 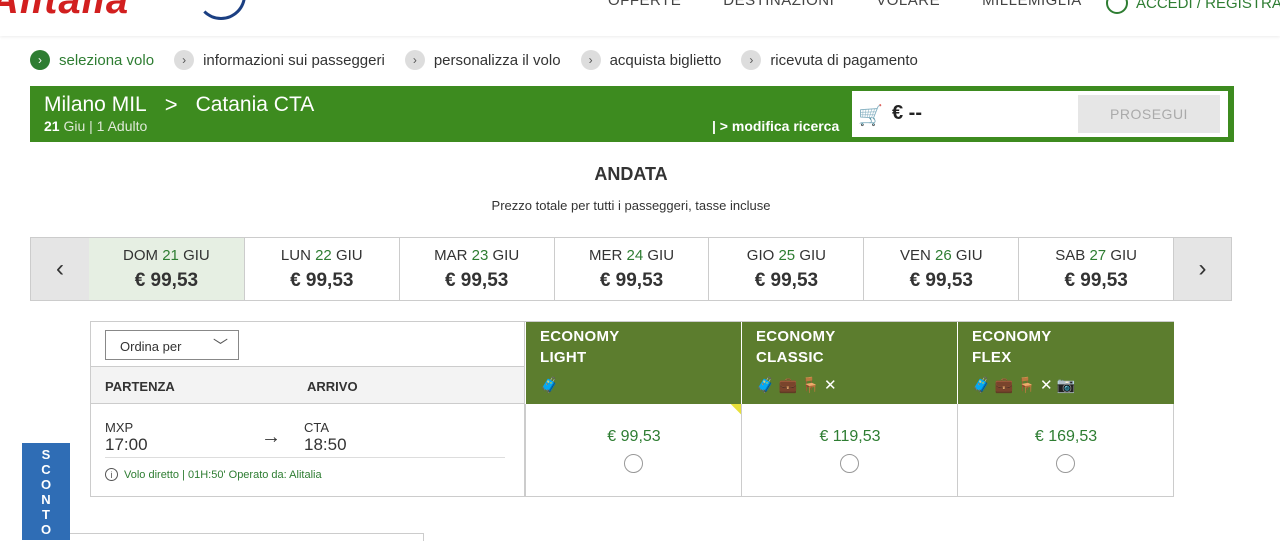 I want to click on date-option: DOM 21 GIU € 99,53, so click(x=166, y=269).